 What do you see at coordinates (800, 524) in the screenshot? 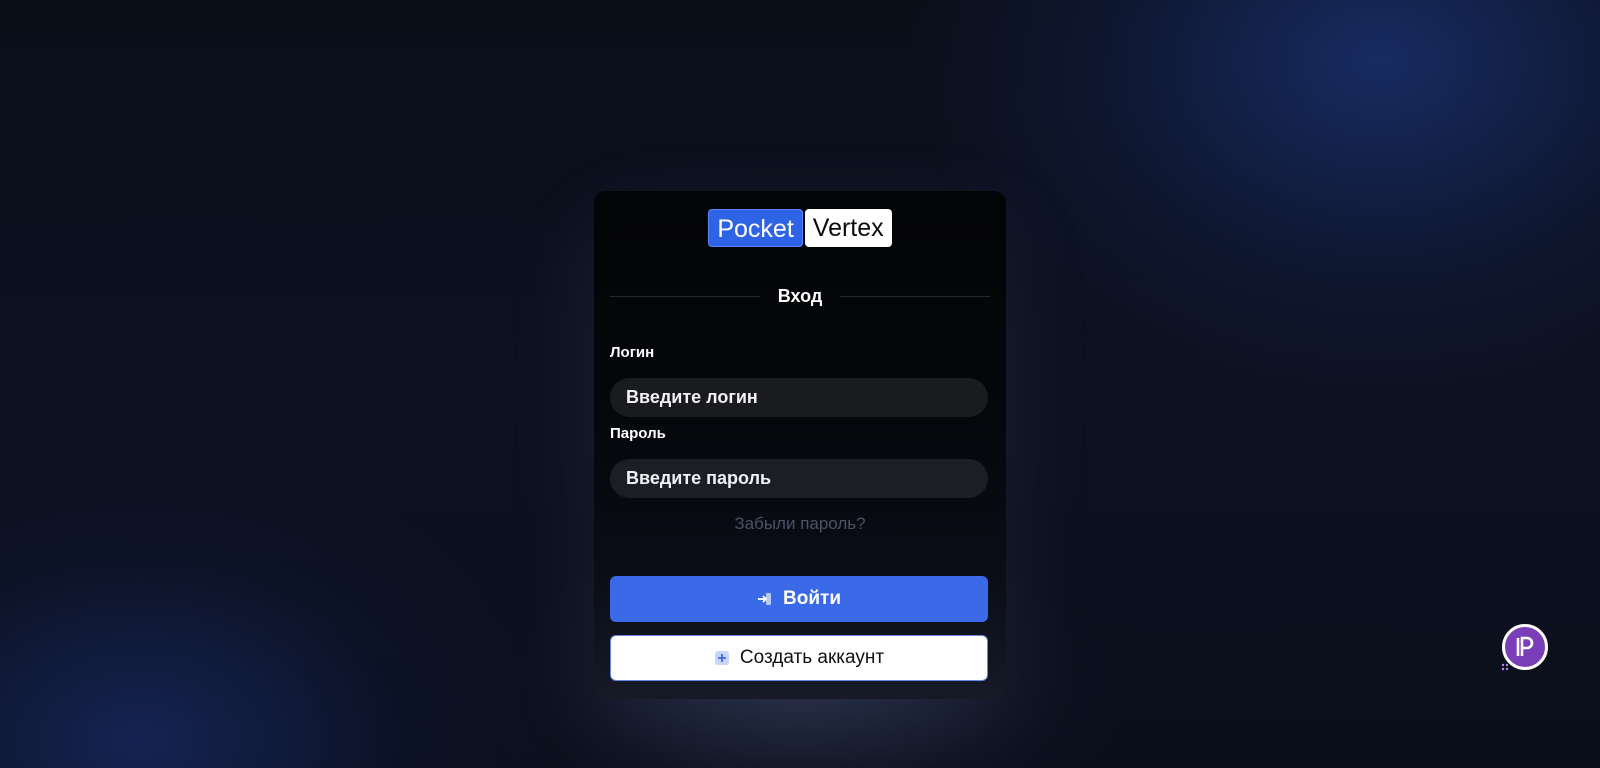
I see `forgot-password-link: Забыли пароль?` at bounding box center [800, 524].